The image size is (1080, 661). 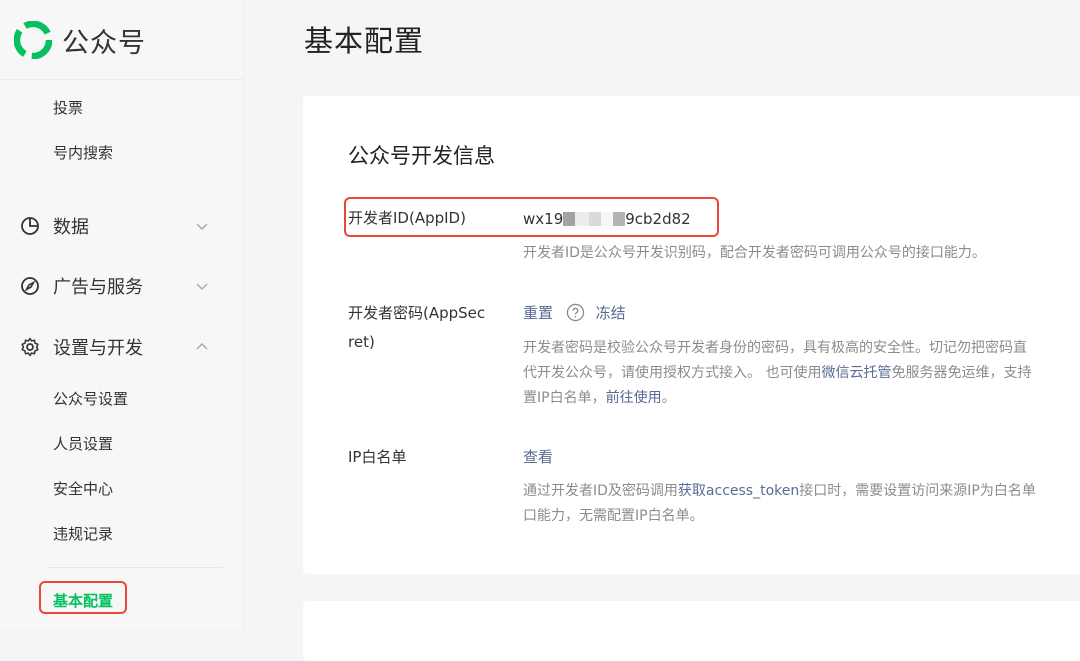 What do you see at coordinates (691, 631) in the screenshot?
I see `next-card` at bounding box center [691, 631].